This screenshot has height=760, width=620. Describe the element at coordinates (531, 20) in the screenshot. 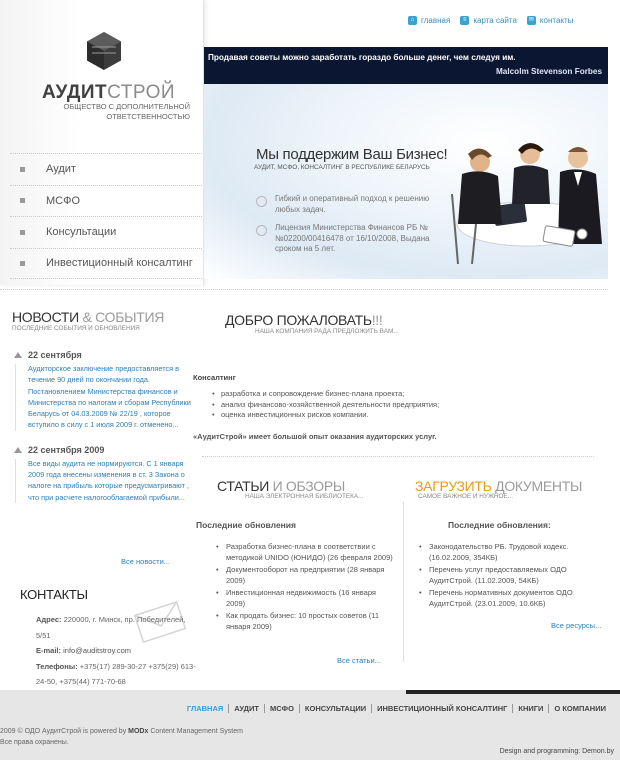

I see `contacts-icon: ✉` at that location.